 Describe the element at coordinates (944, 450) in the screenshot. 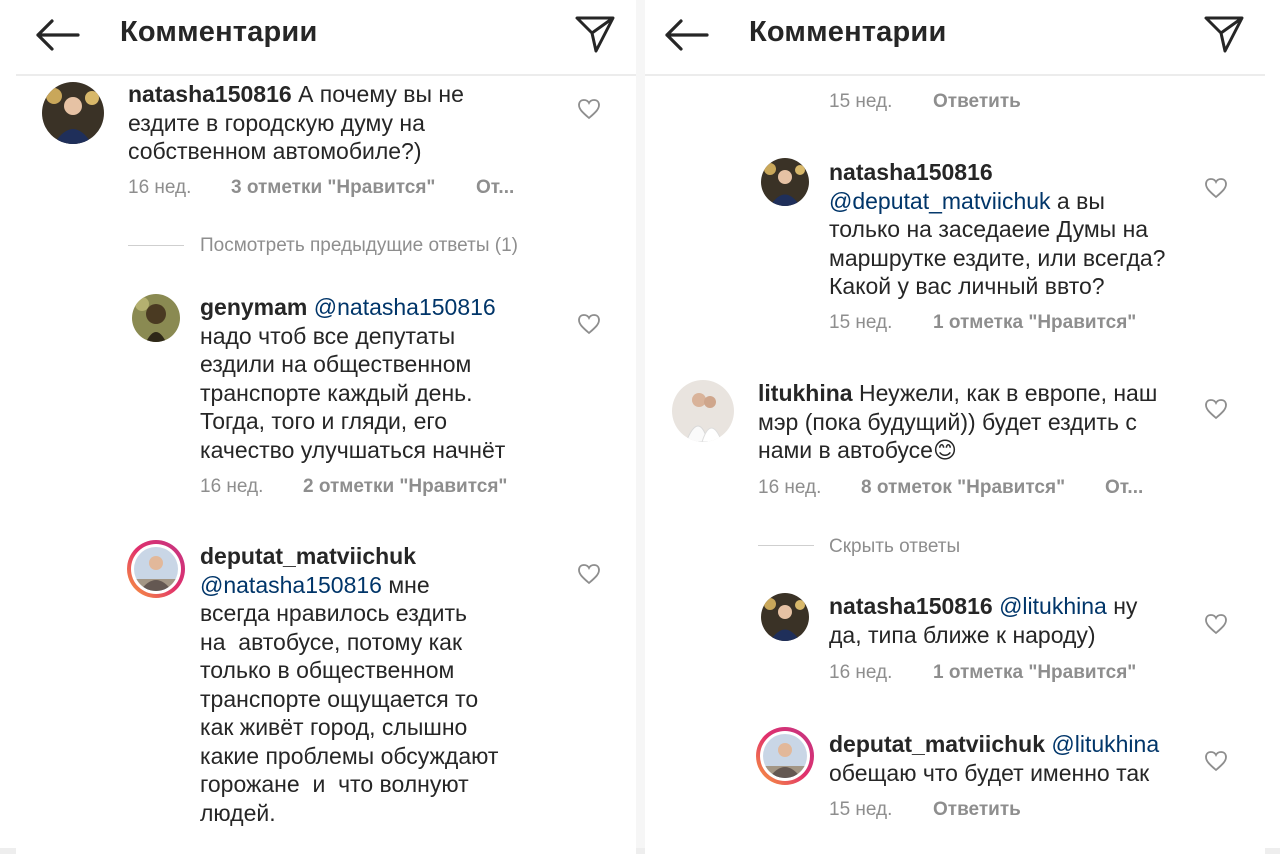

I see `smiling-face-emoji: 😊` at that location.